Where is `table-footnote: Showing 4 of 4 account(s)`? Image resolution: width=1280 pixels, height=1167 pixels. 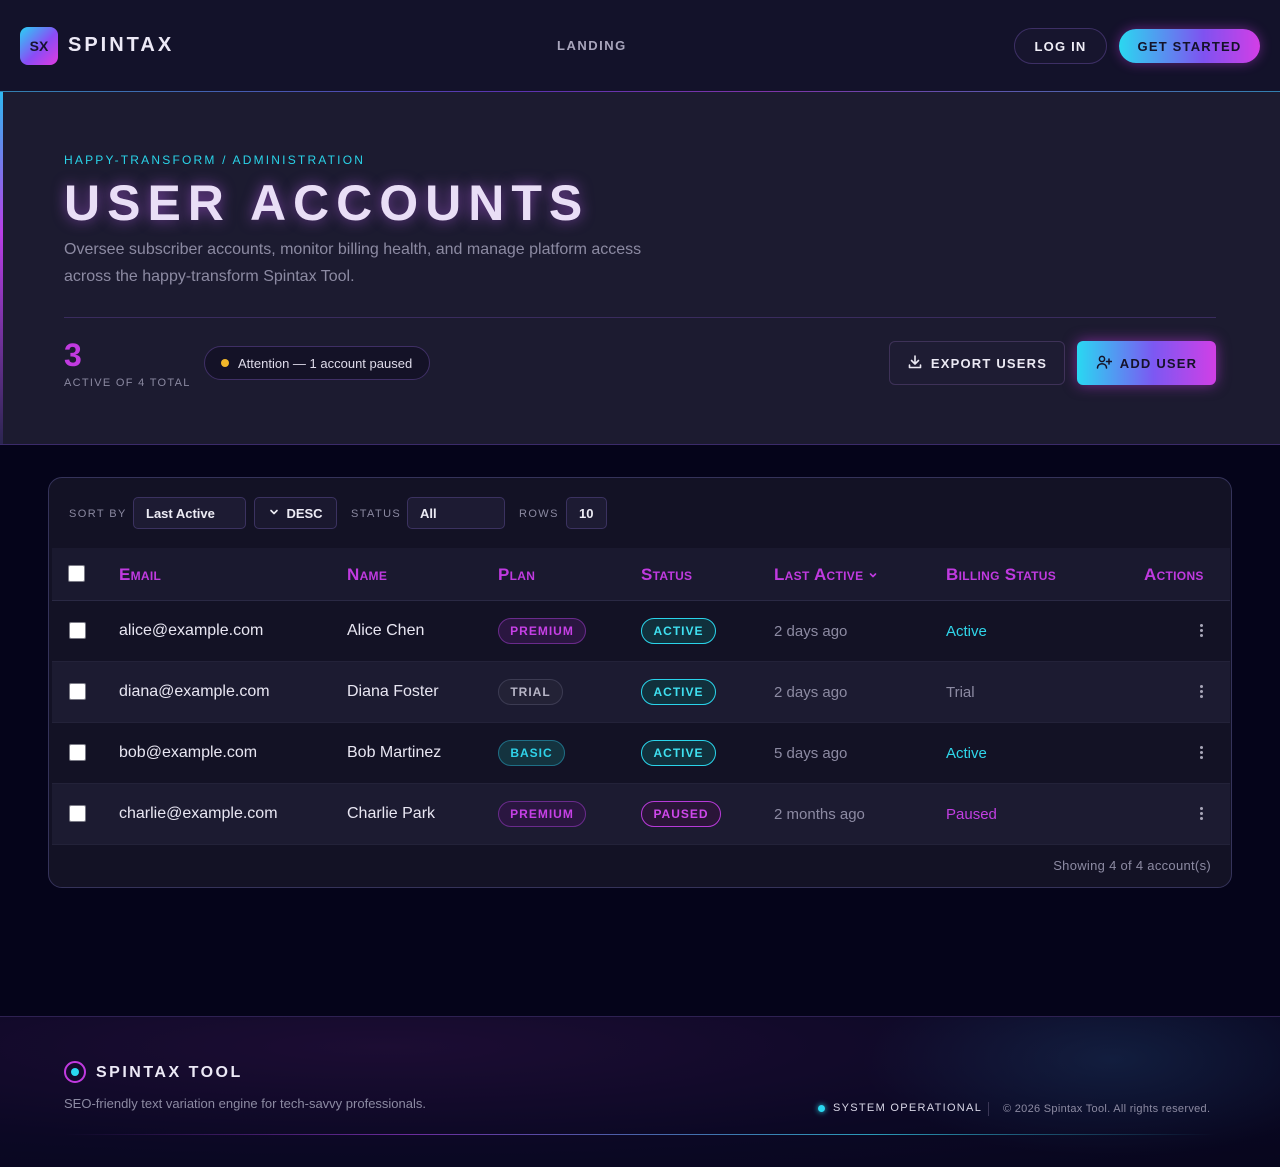 table-footnote: Showing 4 of 4 account(s) is located at coordinates (1132, 865).